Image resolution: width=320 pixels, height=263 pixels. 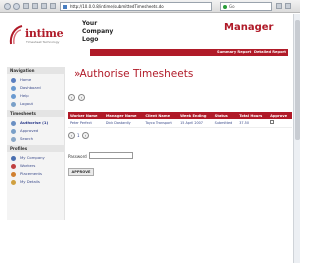 I want to click on sidebar-item-label: Authorise (1), so click(x=34, y=122).